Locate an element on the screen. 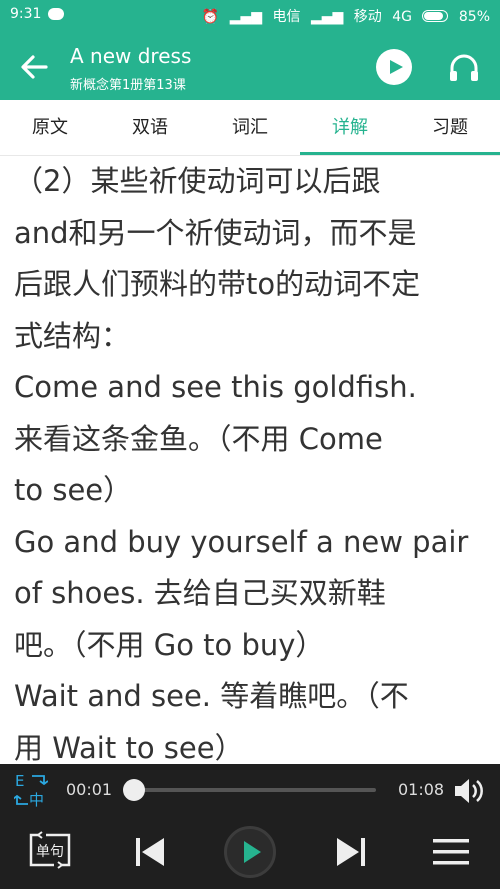 The width and height of the screenshot is (500, 889). single-sentence-label: 单句 is located at coordinates (50, 852).